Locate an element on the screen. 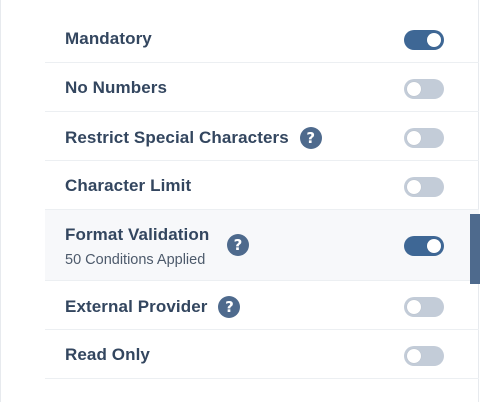  setting-label: Format Validation is located at coordinates (137, 234).